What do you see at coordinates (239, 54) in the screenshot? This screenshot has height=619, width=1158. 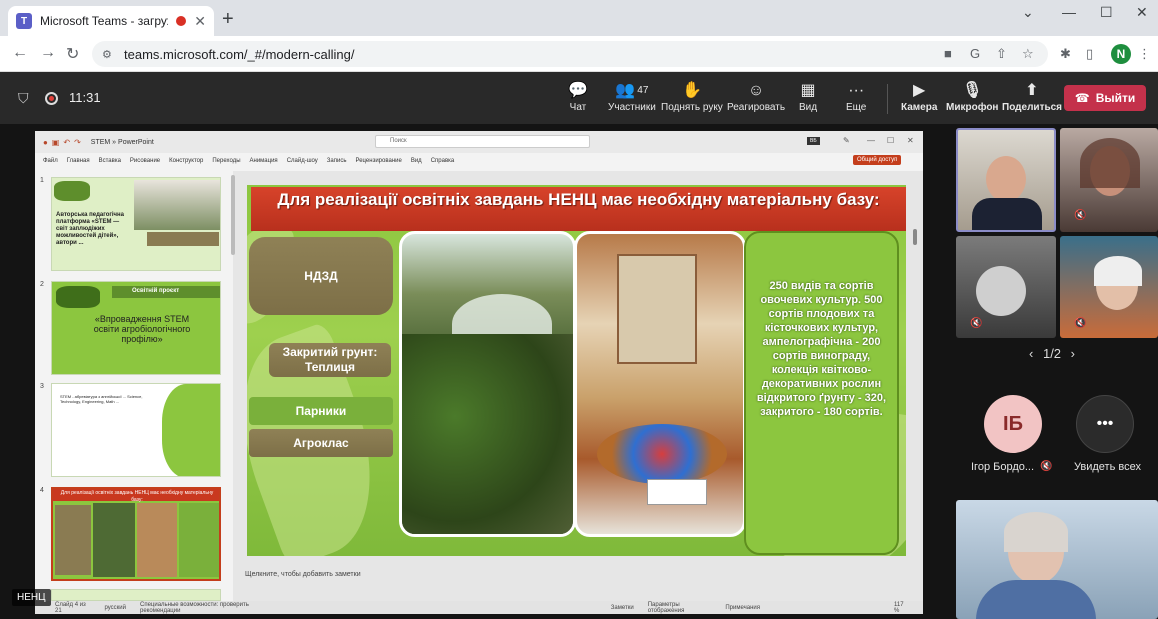 I see `url-text: teams.microsoft.com/_#/modern-calling/` at bounding box center [239, 54].